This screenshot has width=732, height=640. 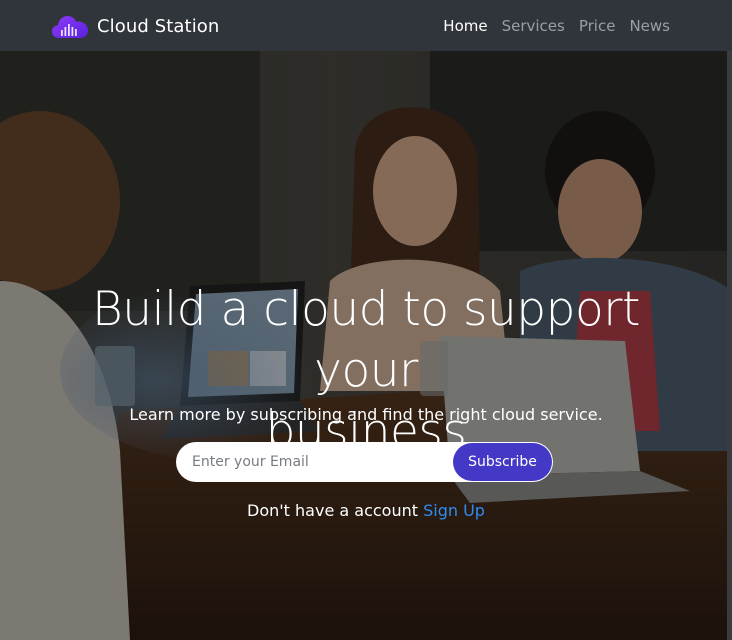 I want to click on nav-link-price: Price, so click(x=597, y=26).